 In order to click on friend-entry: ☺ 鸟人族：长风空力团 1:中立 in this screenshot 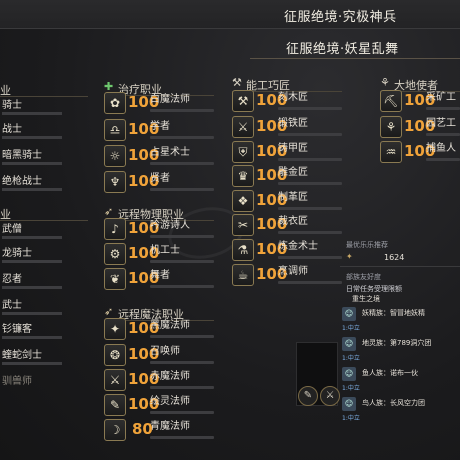, I will do `click(400, 408)`.